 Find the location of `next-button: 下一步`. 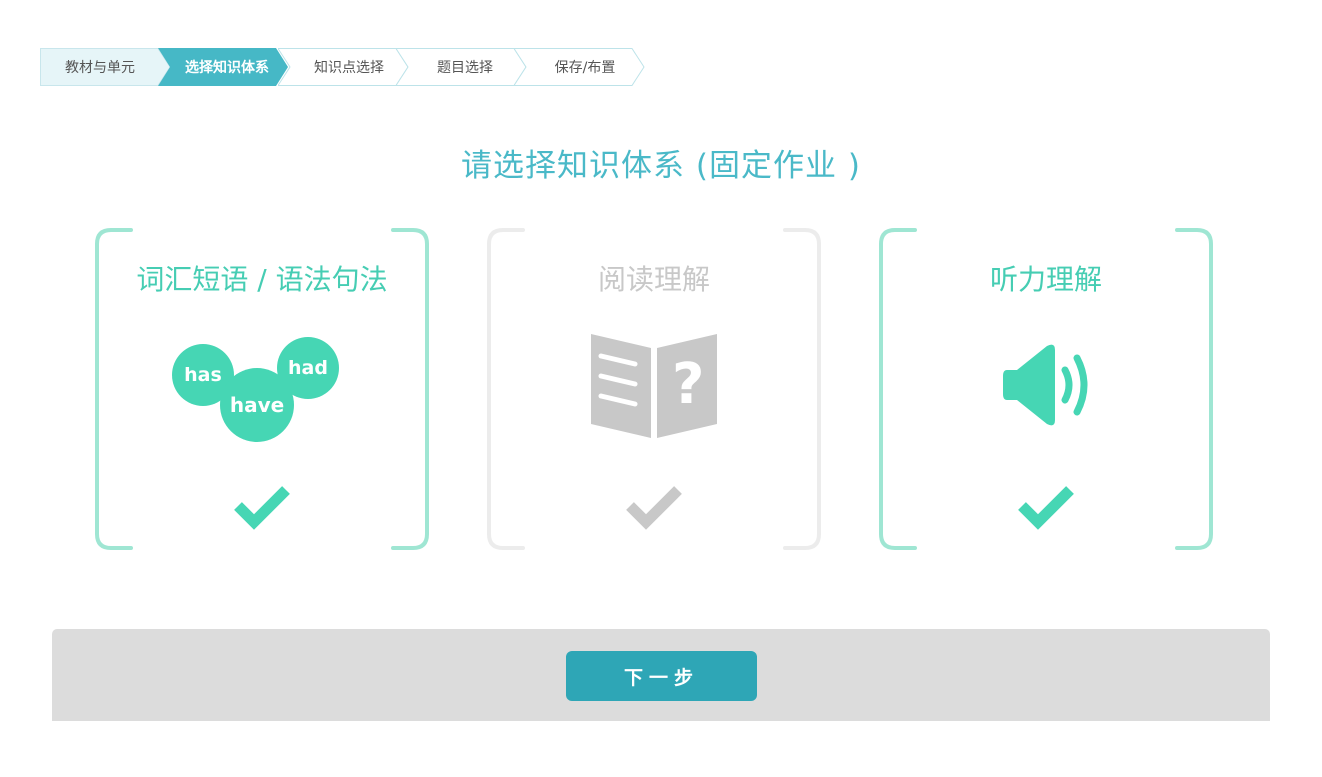

next-button: 下一步 is located at coordinates (661, 676).